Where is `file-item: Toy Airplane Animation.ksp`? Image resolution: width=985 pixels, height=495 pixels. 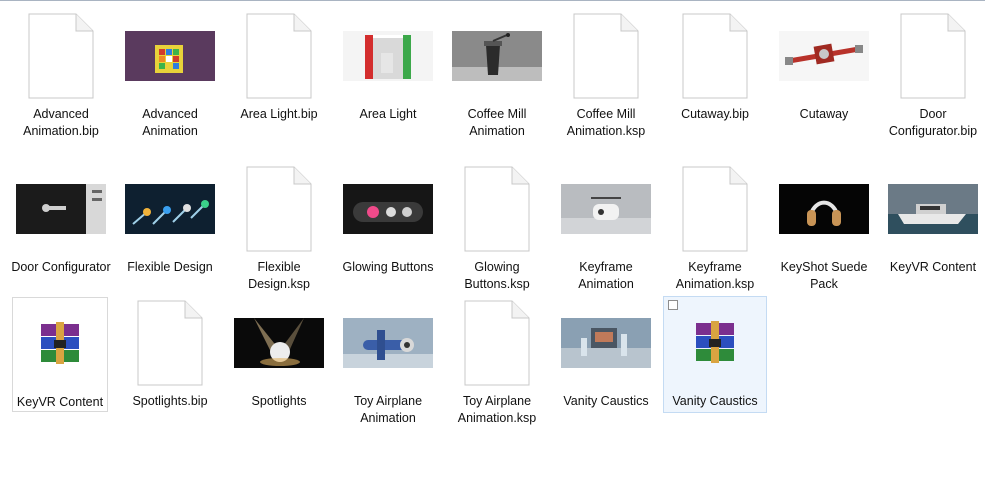 file-item: Toy Airplane Animation.ksp is located at coordinates (497, 363).